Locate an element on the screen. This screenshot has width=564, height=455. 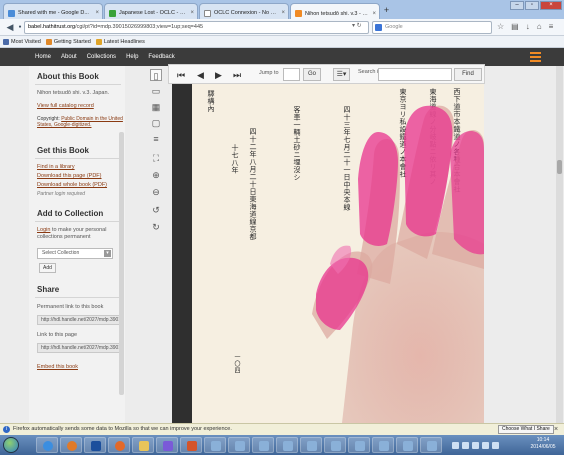
fullscreen-icon: ⛶ is located at coordinates (156, 158).